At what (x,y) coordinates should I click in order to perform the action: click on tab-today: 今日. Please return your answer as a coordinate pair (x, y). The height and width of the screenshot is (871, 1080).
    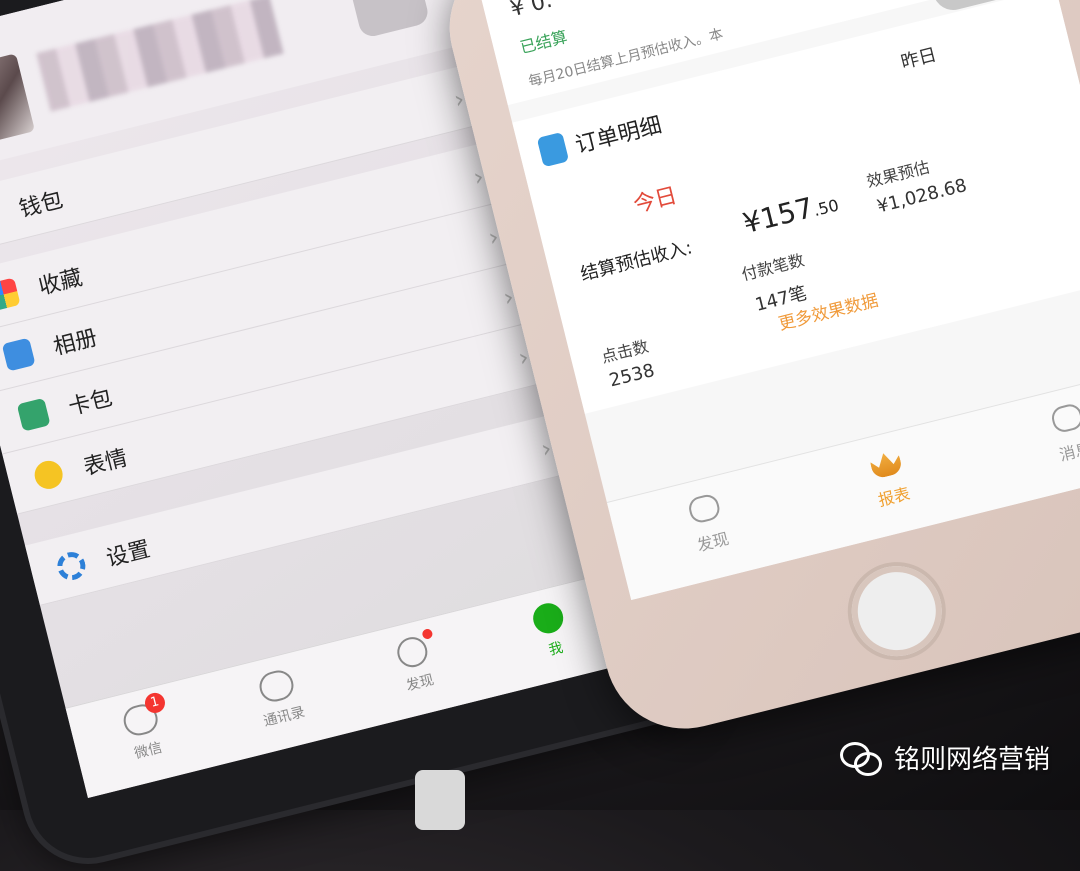
    Looking at the image, I should click on (655, 199).